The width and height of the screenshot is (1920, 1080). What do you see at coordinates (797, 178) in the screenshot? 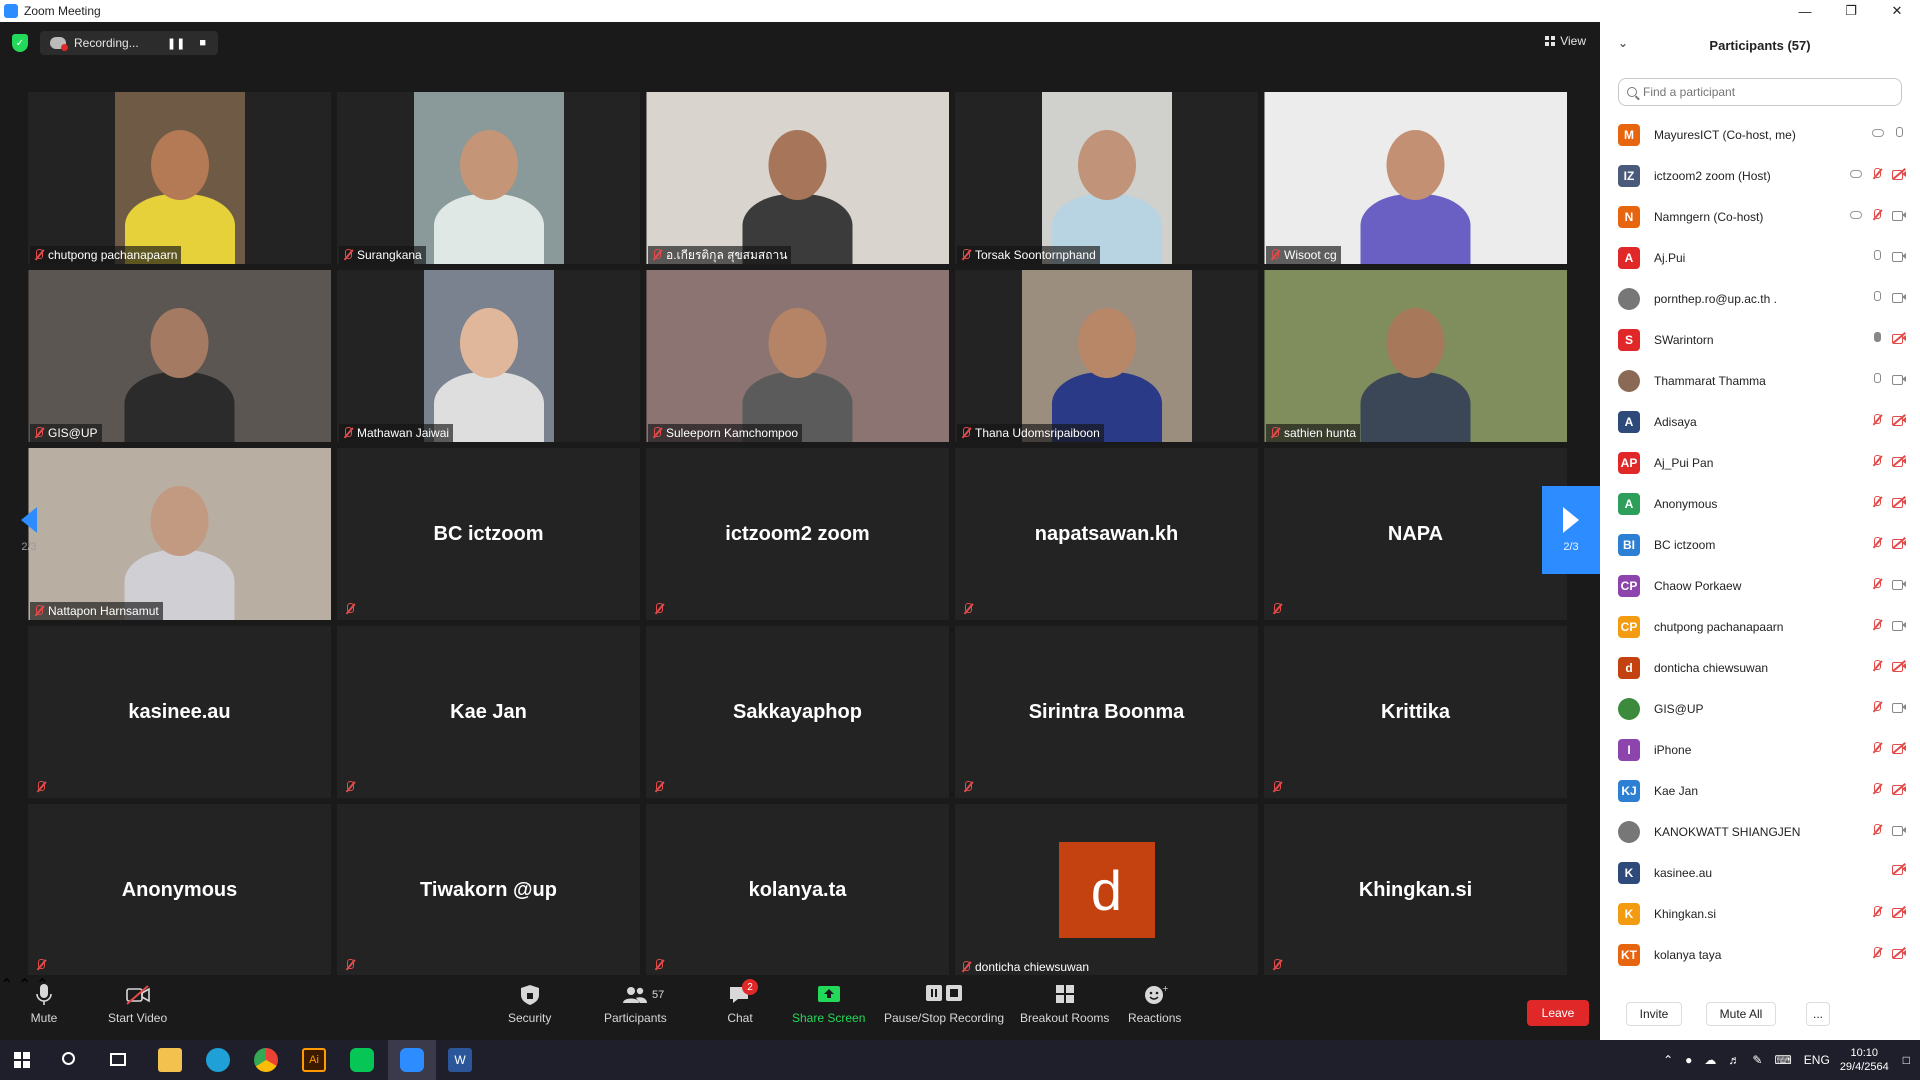
I see `participant-tile: อ.เกียรติกุล สุขสมสถาน` at bounding box center [797, 178].